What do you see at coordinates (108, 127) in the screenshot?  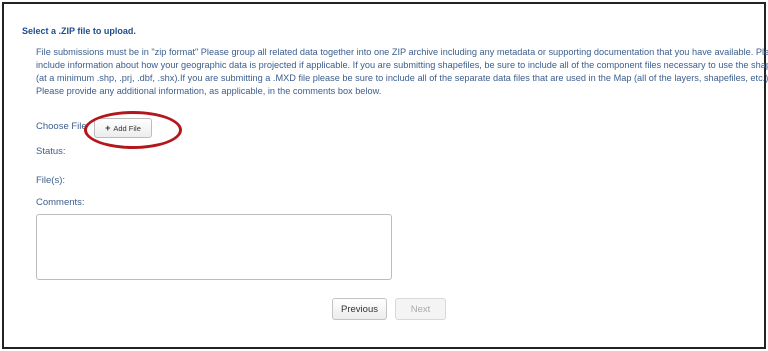 I see `plus-icon: +` at bounding box center [108, 127].